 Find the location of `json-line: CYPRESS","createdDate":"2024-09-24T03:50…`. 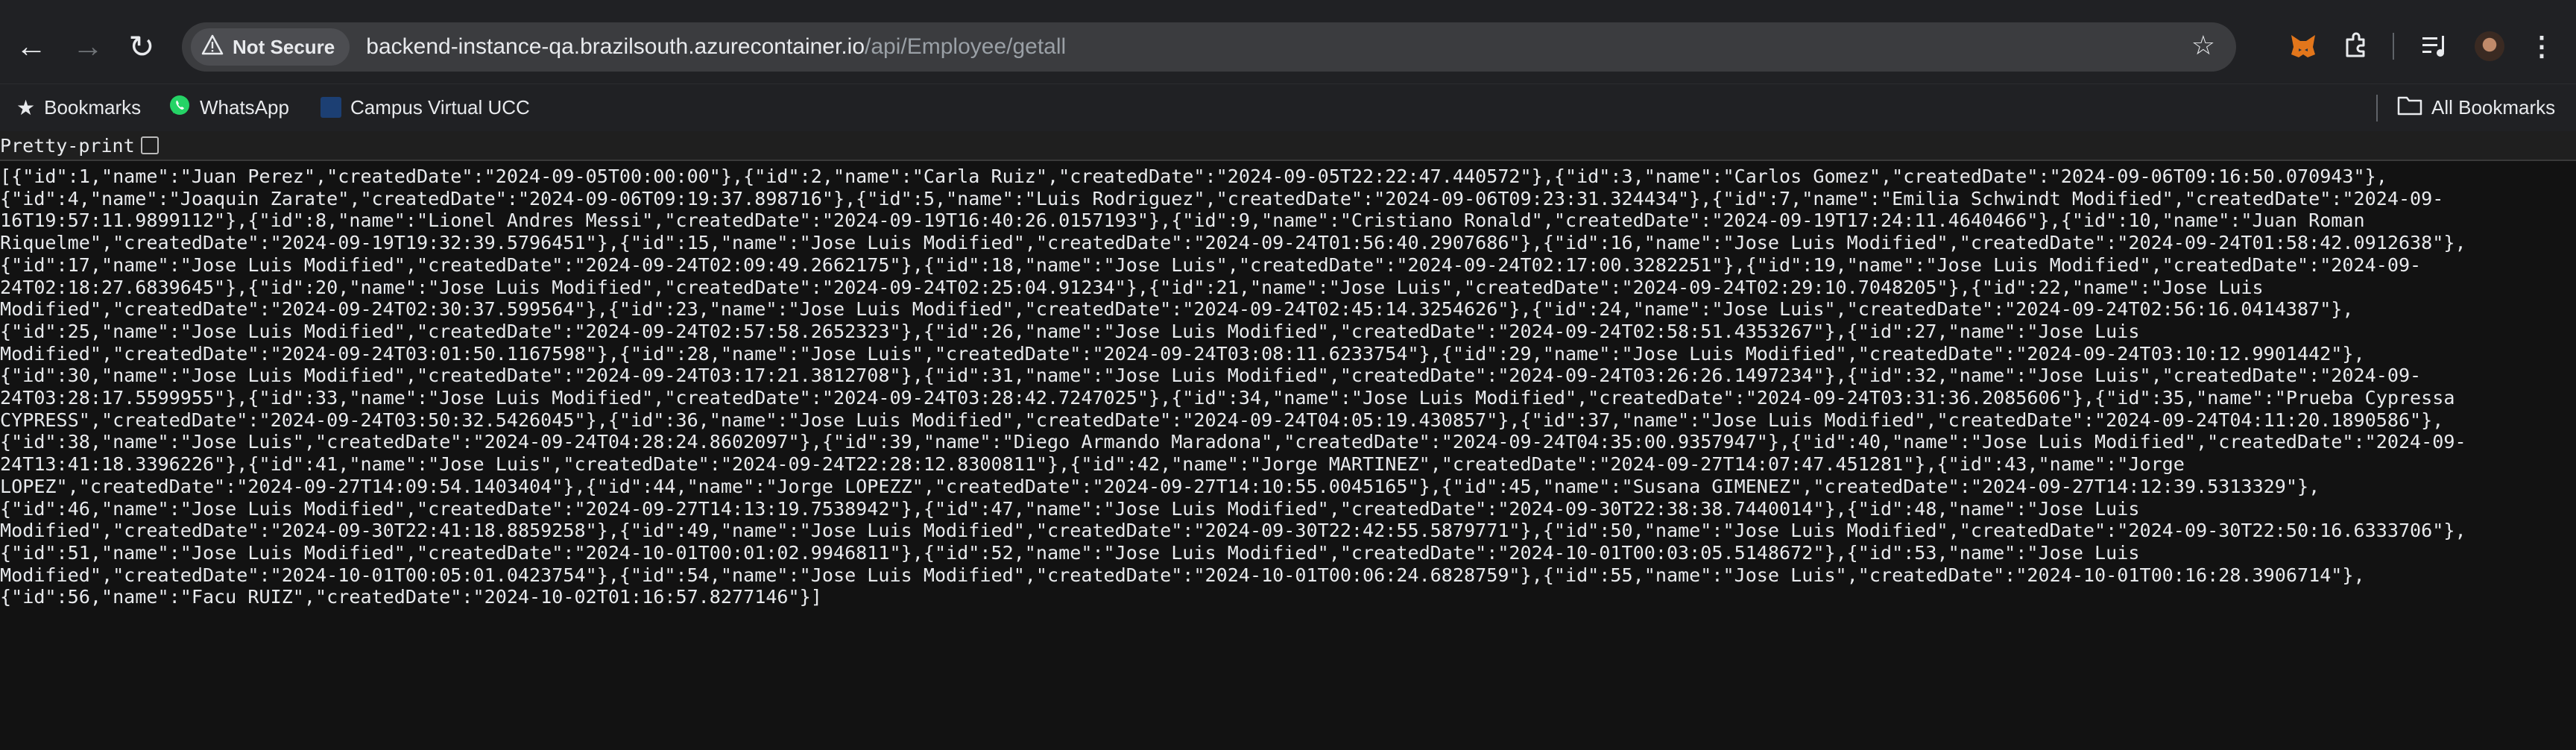

json-line: CYPRESS","createdDate":"2024-09-24T03:50… is located at coordinates (1222, 420).